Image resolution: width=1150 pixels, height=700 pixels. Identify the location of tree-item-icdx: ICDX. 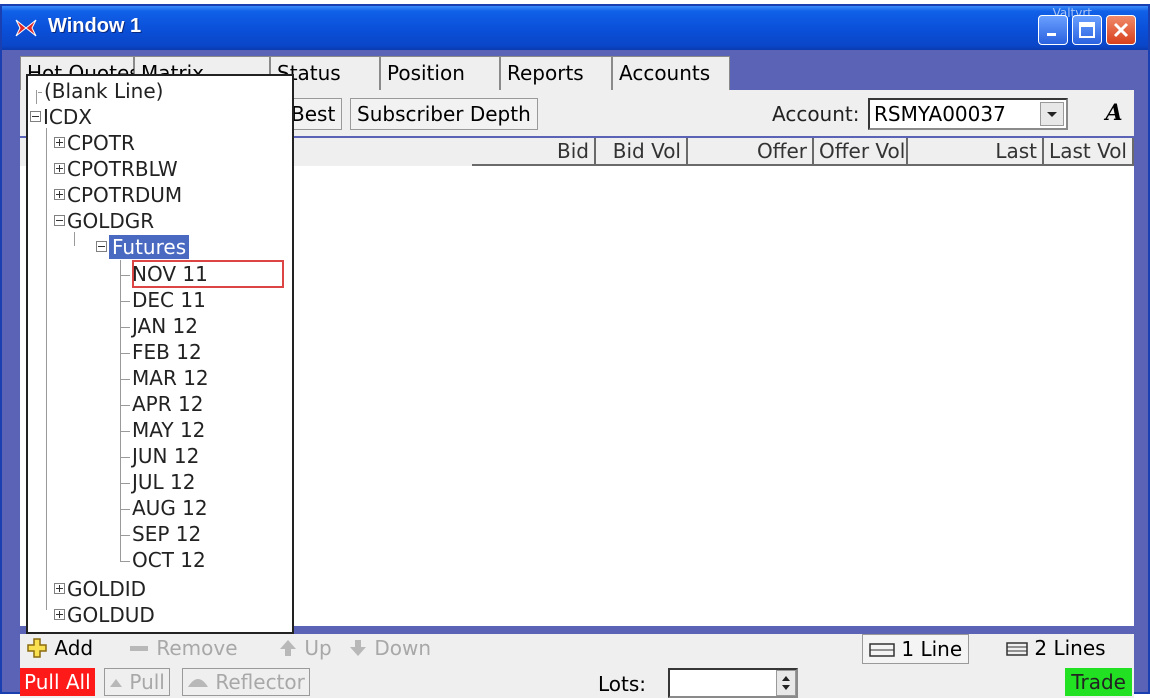
(61, 117).